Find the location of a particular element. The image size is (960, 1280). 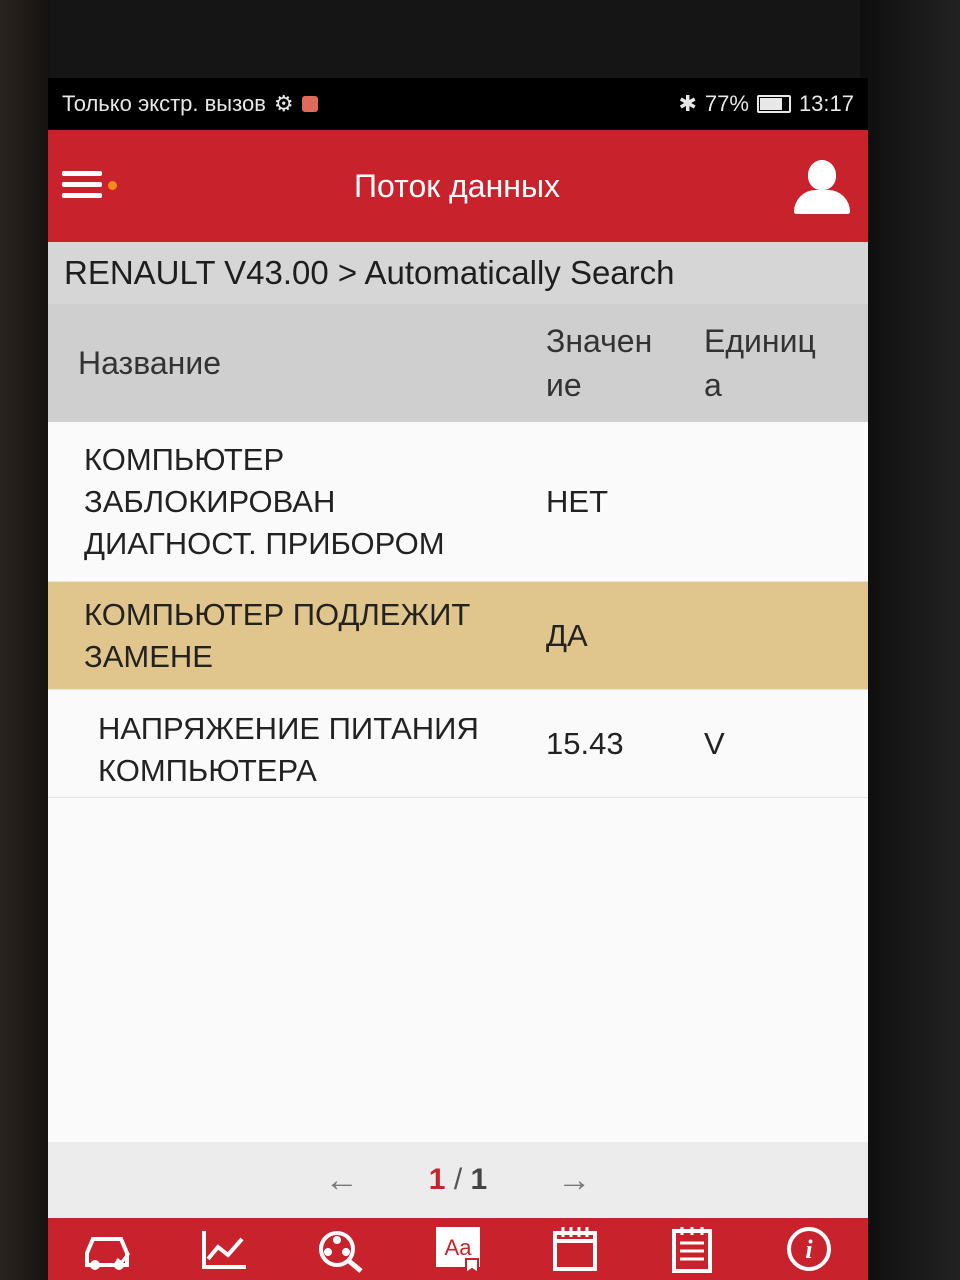

device-bezel-top is located at coordinates (480, 40).